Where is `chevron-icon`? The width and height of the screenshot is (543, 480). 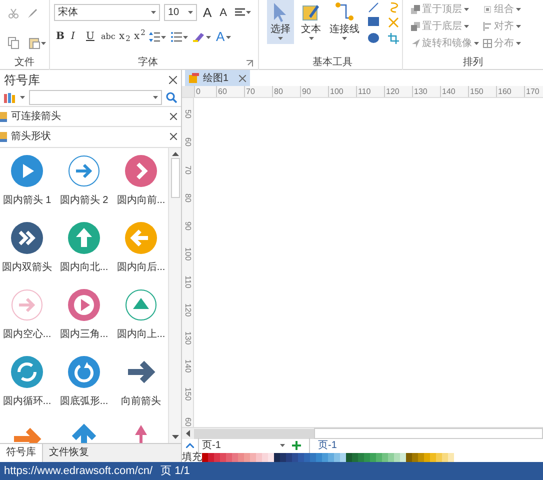 chevron-icon is located at coordinates (141, 171).